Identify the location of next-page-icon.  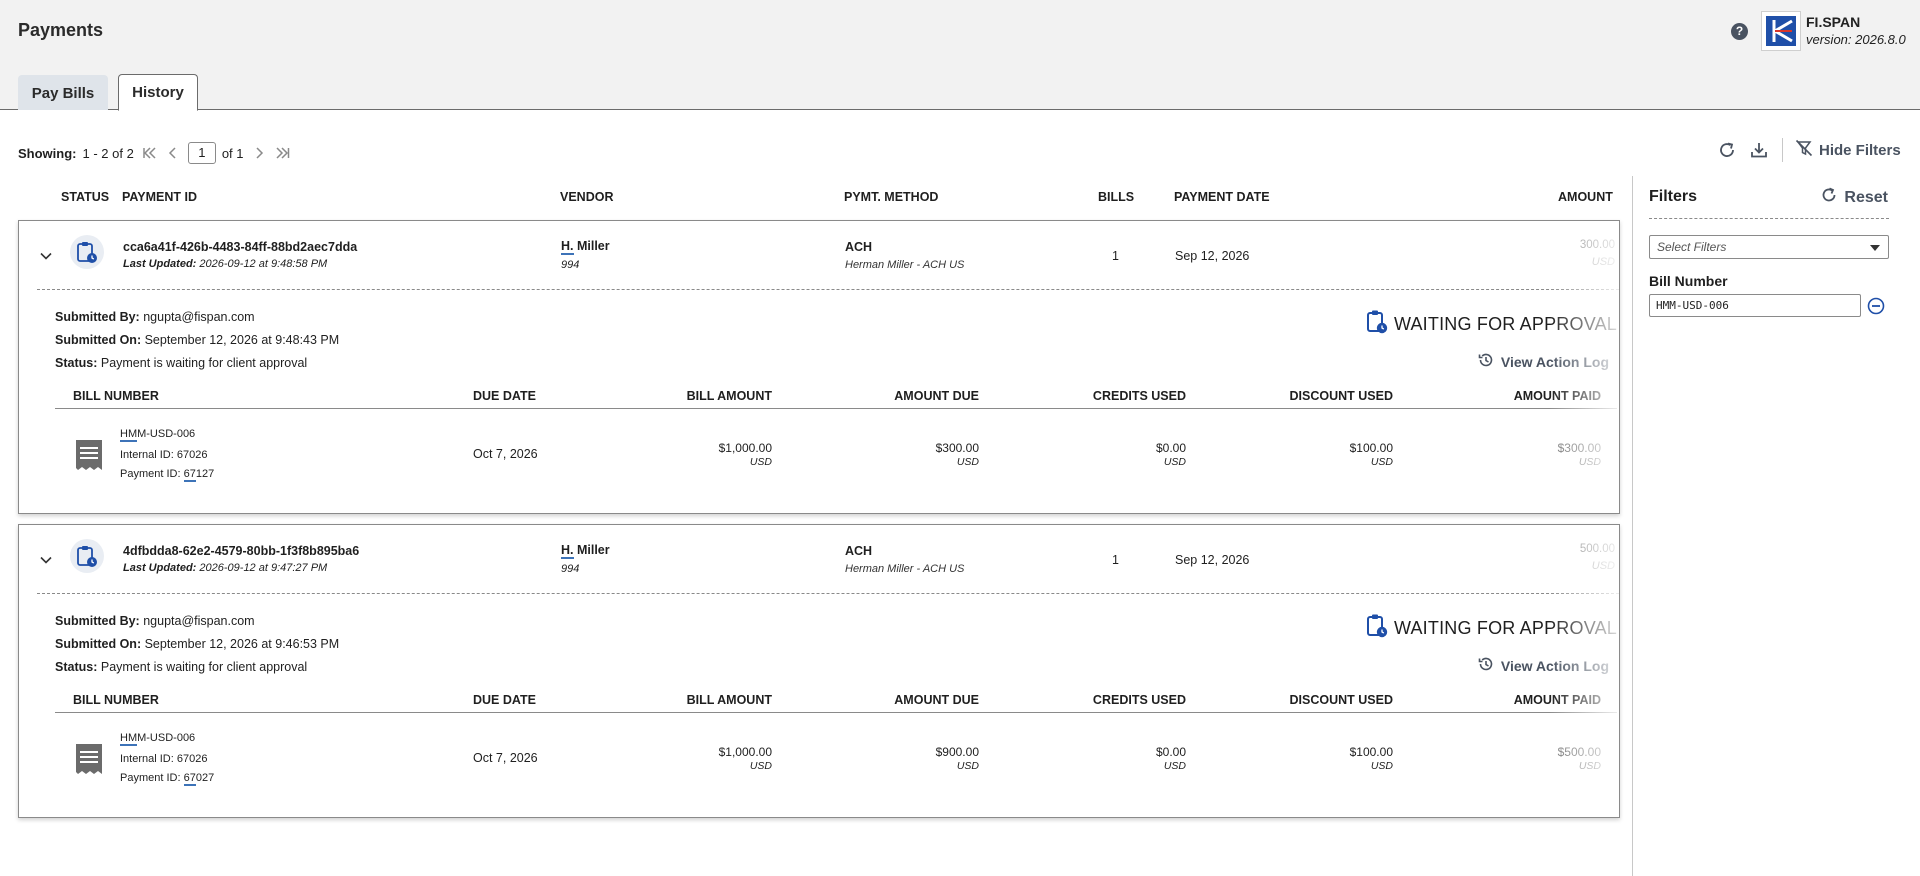
(259, 153).